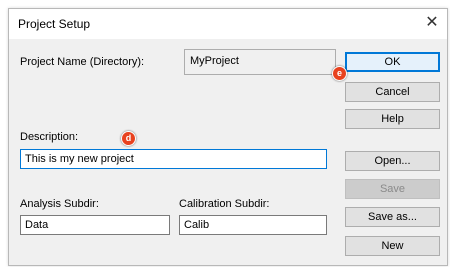  I want to click on annotation-marker-e: e, so click(339, 73).